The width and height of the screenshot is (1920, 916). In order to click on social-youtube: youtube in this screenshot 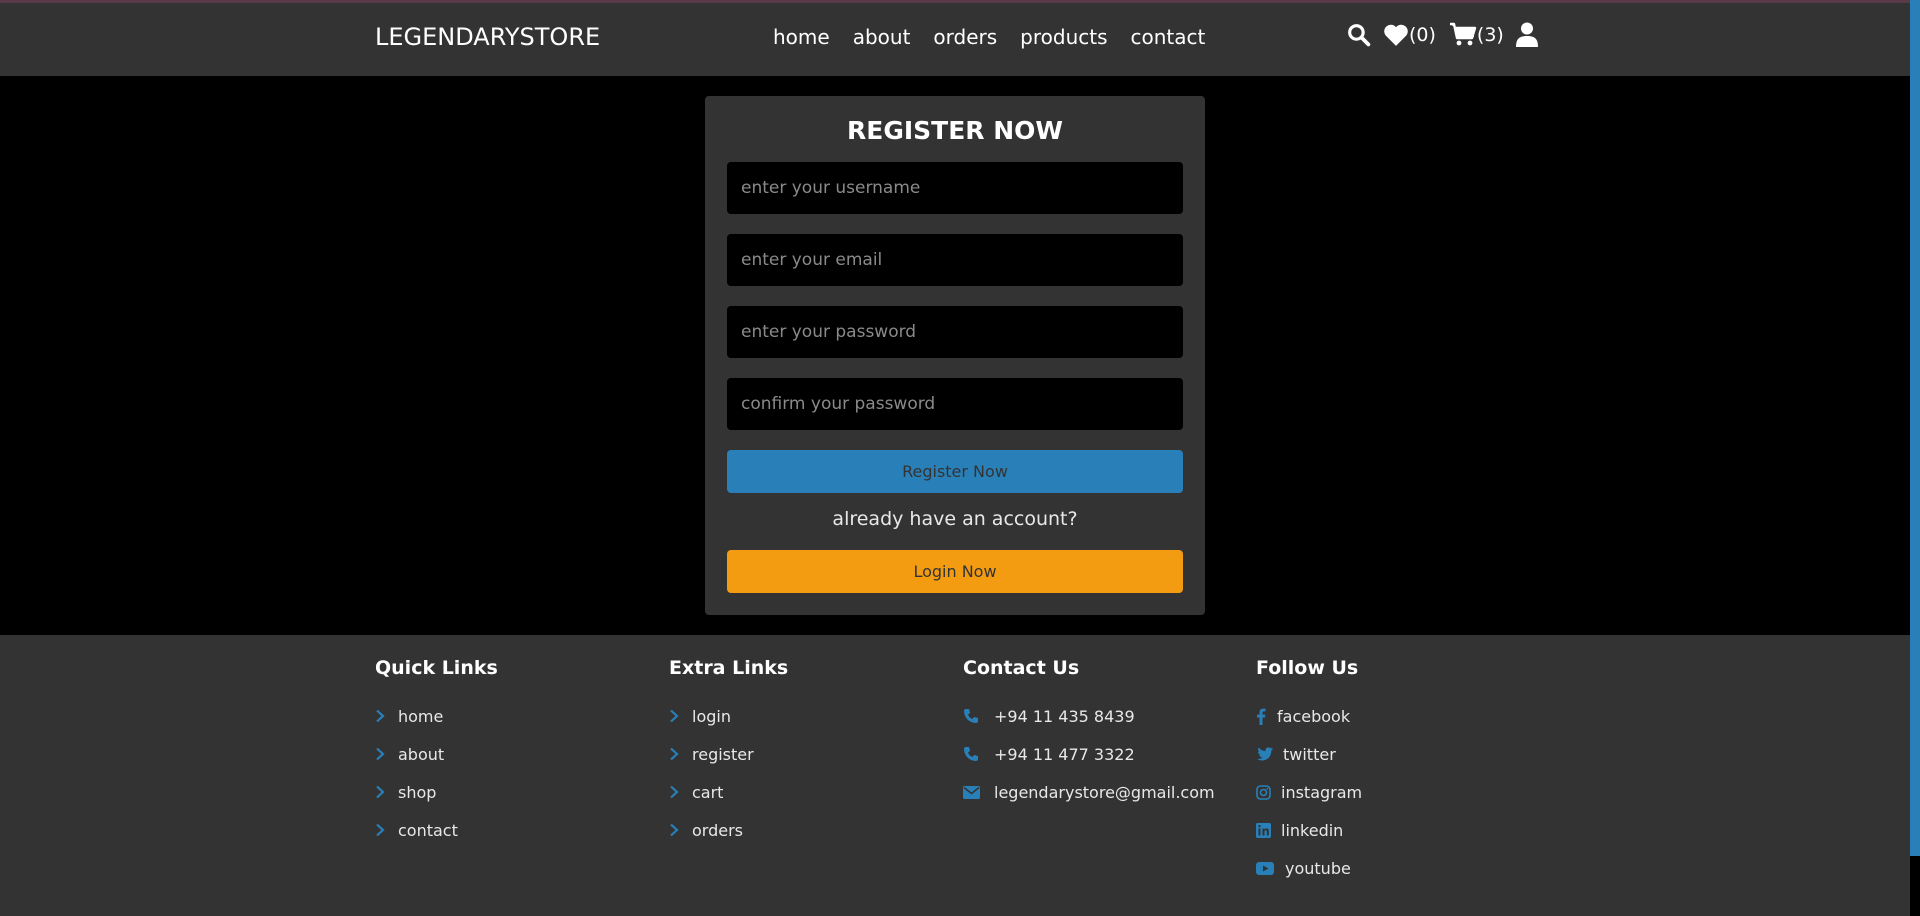, I will do `click(1309, 868)`.